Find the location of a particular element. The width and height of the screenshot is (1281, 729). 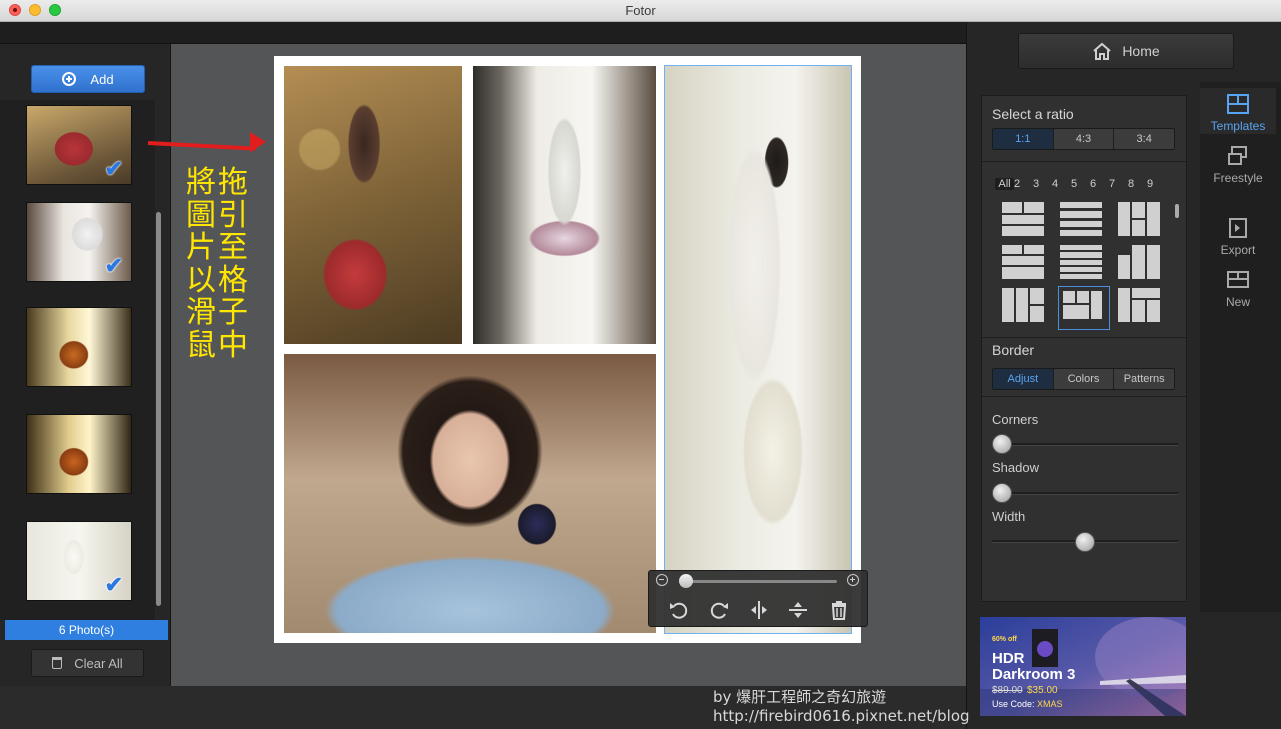

home-button: Home is located at coordinates (1126, 51).